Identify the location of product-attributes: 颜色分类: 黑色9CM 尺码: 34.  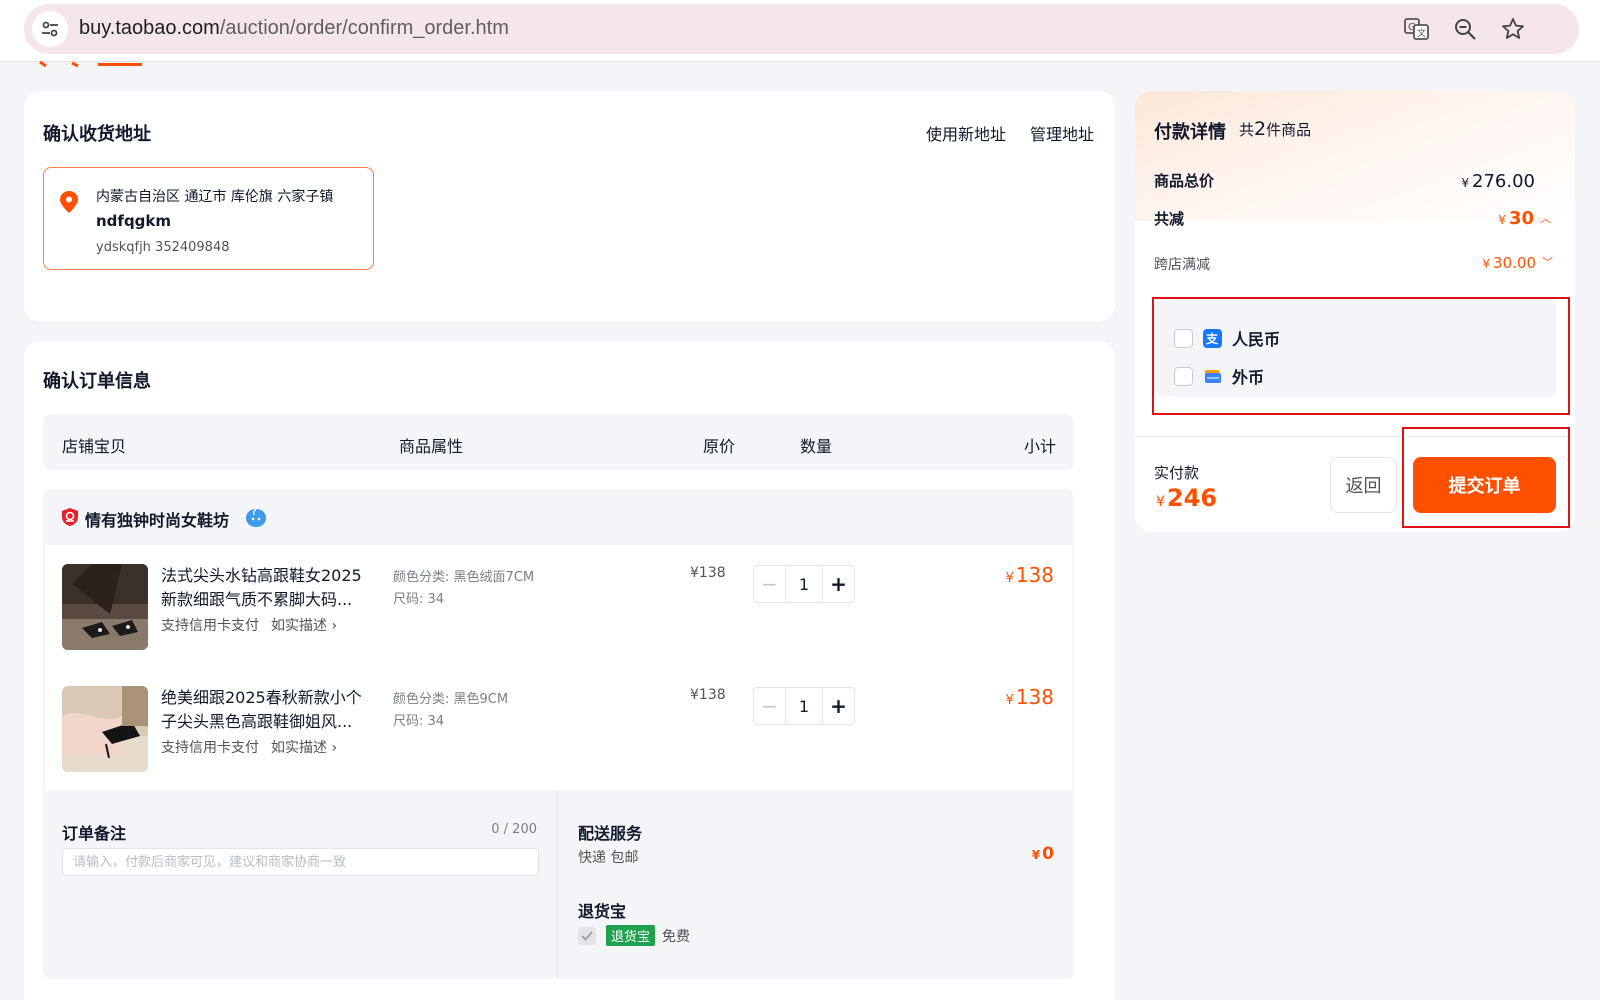
(450, 711).